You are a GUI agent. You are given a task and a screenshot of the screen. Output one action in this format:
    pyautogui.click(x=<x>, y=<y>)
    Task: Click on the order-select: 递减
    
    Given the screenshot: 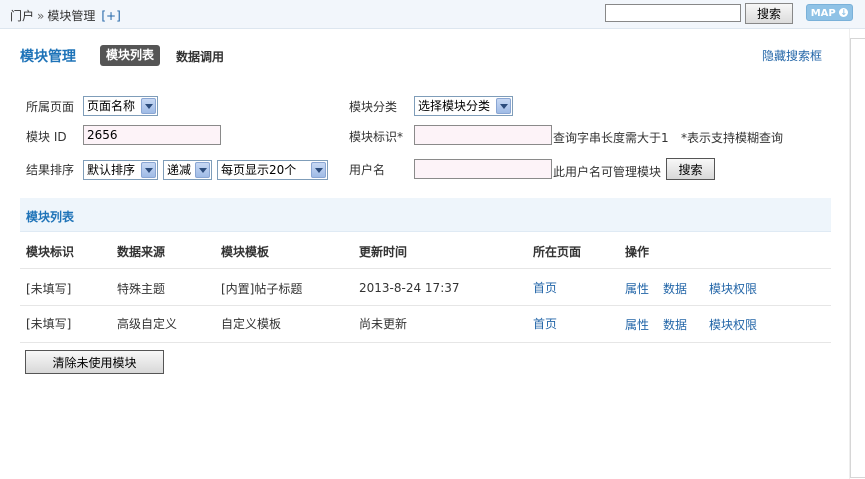 What is the action you would take?
    pyautogui.click(x=187, y=170)
    